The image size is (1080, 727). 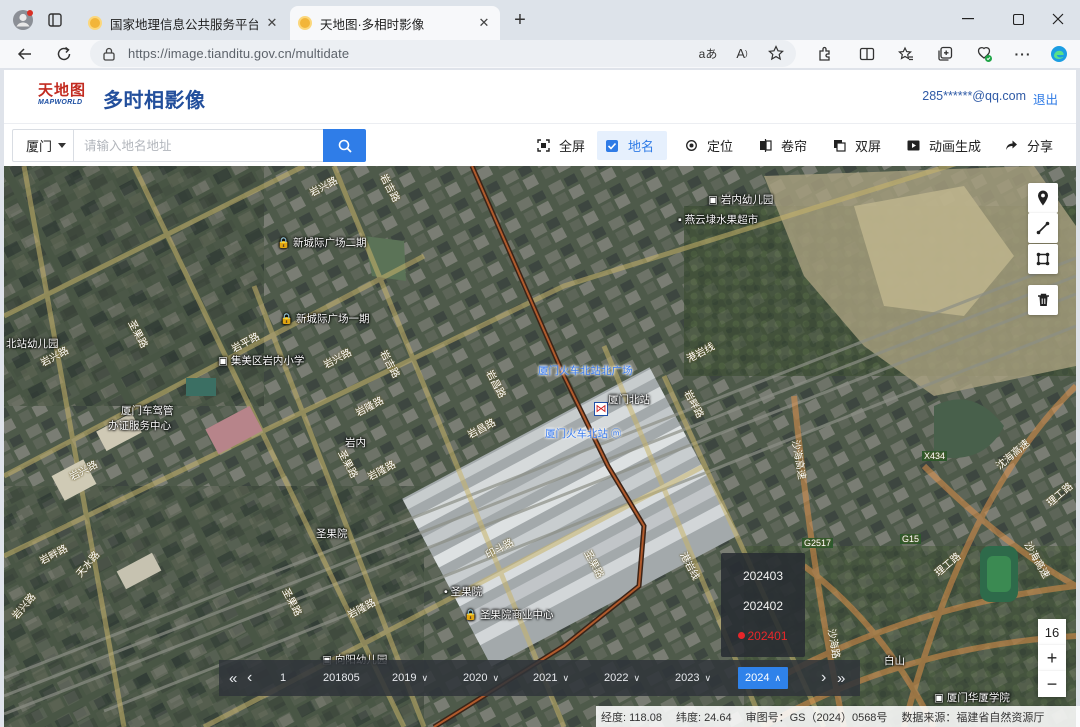 What do you see at coordinates (25, 54) in the screenshot?
I see `back-icon` at bounding box center [25, 54].